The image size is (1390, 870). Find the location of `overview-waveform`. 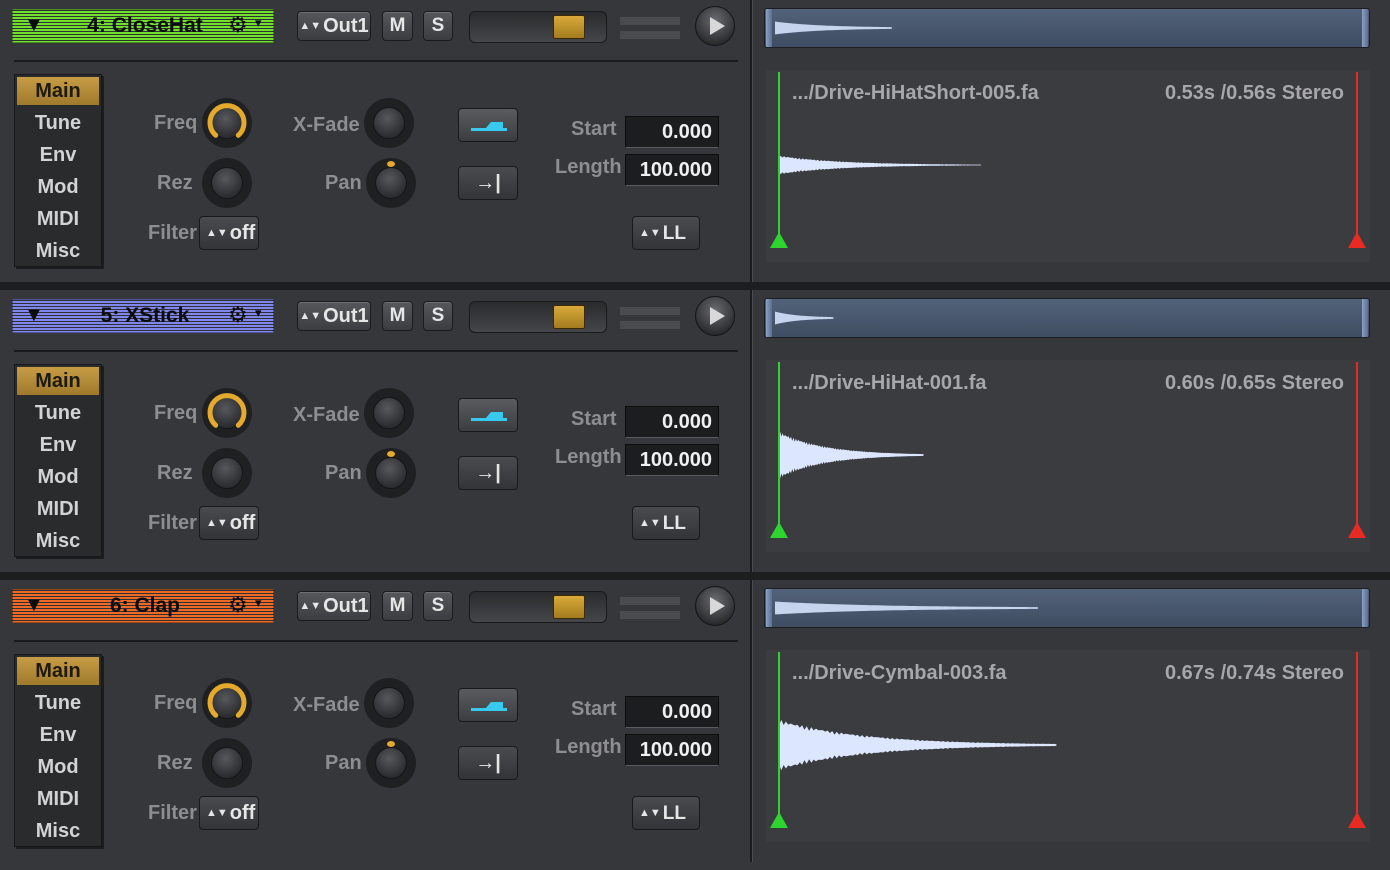

overview-waveform is located at coordinates (906, 608).